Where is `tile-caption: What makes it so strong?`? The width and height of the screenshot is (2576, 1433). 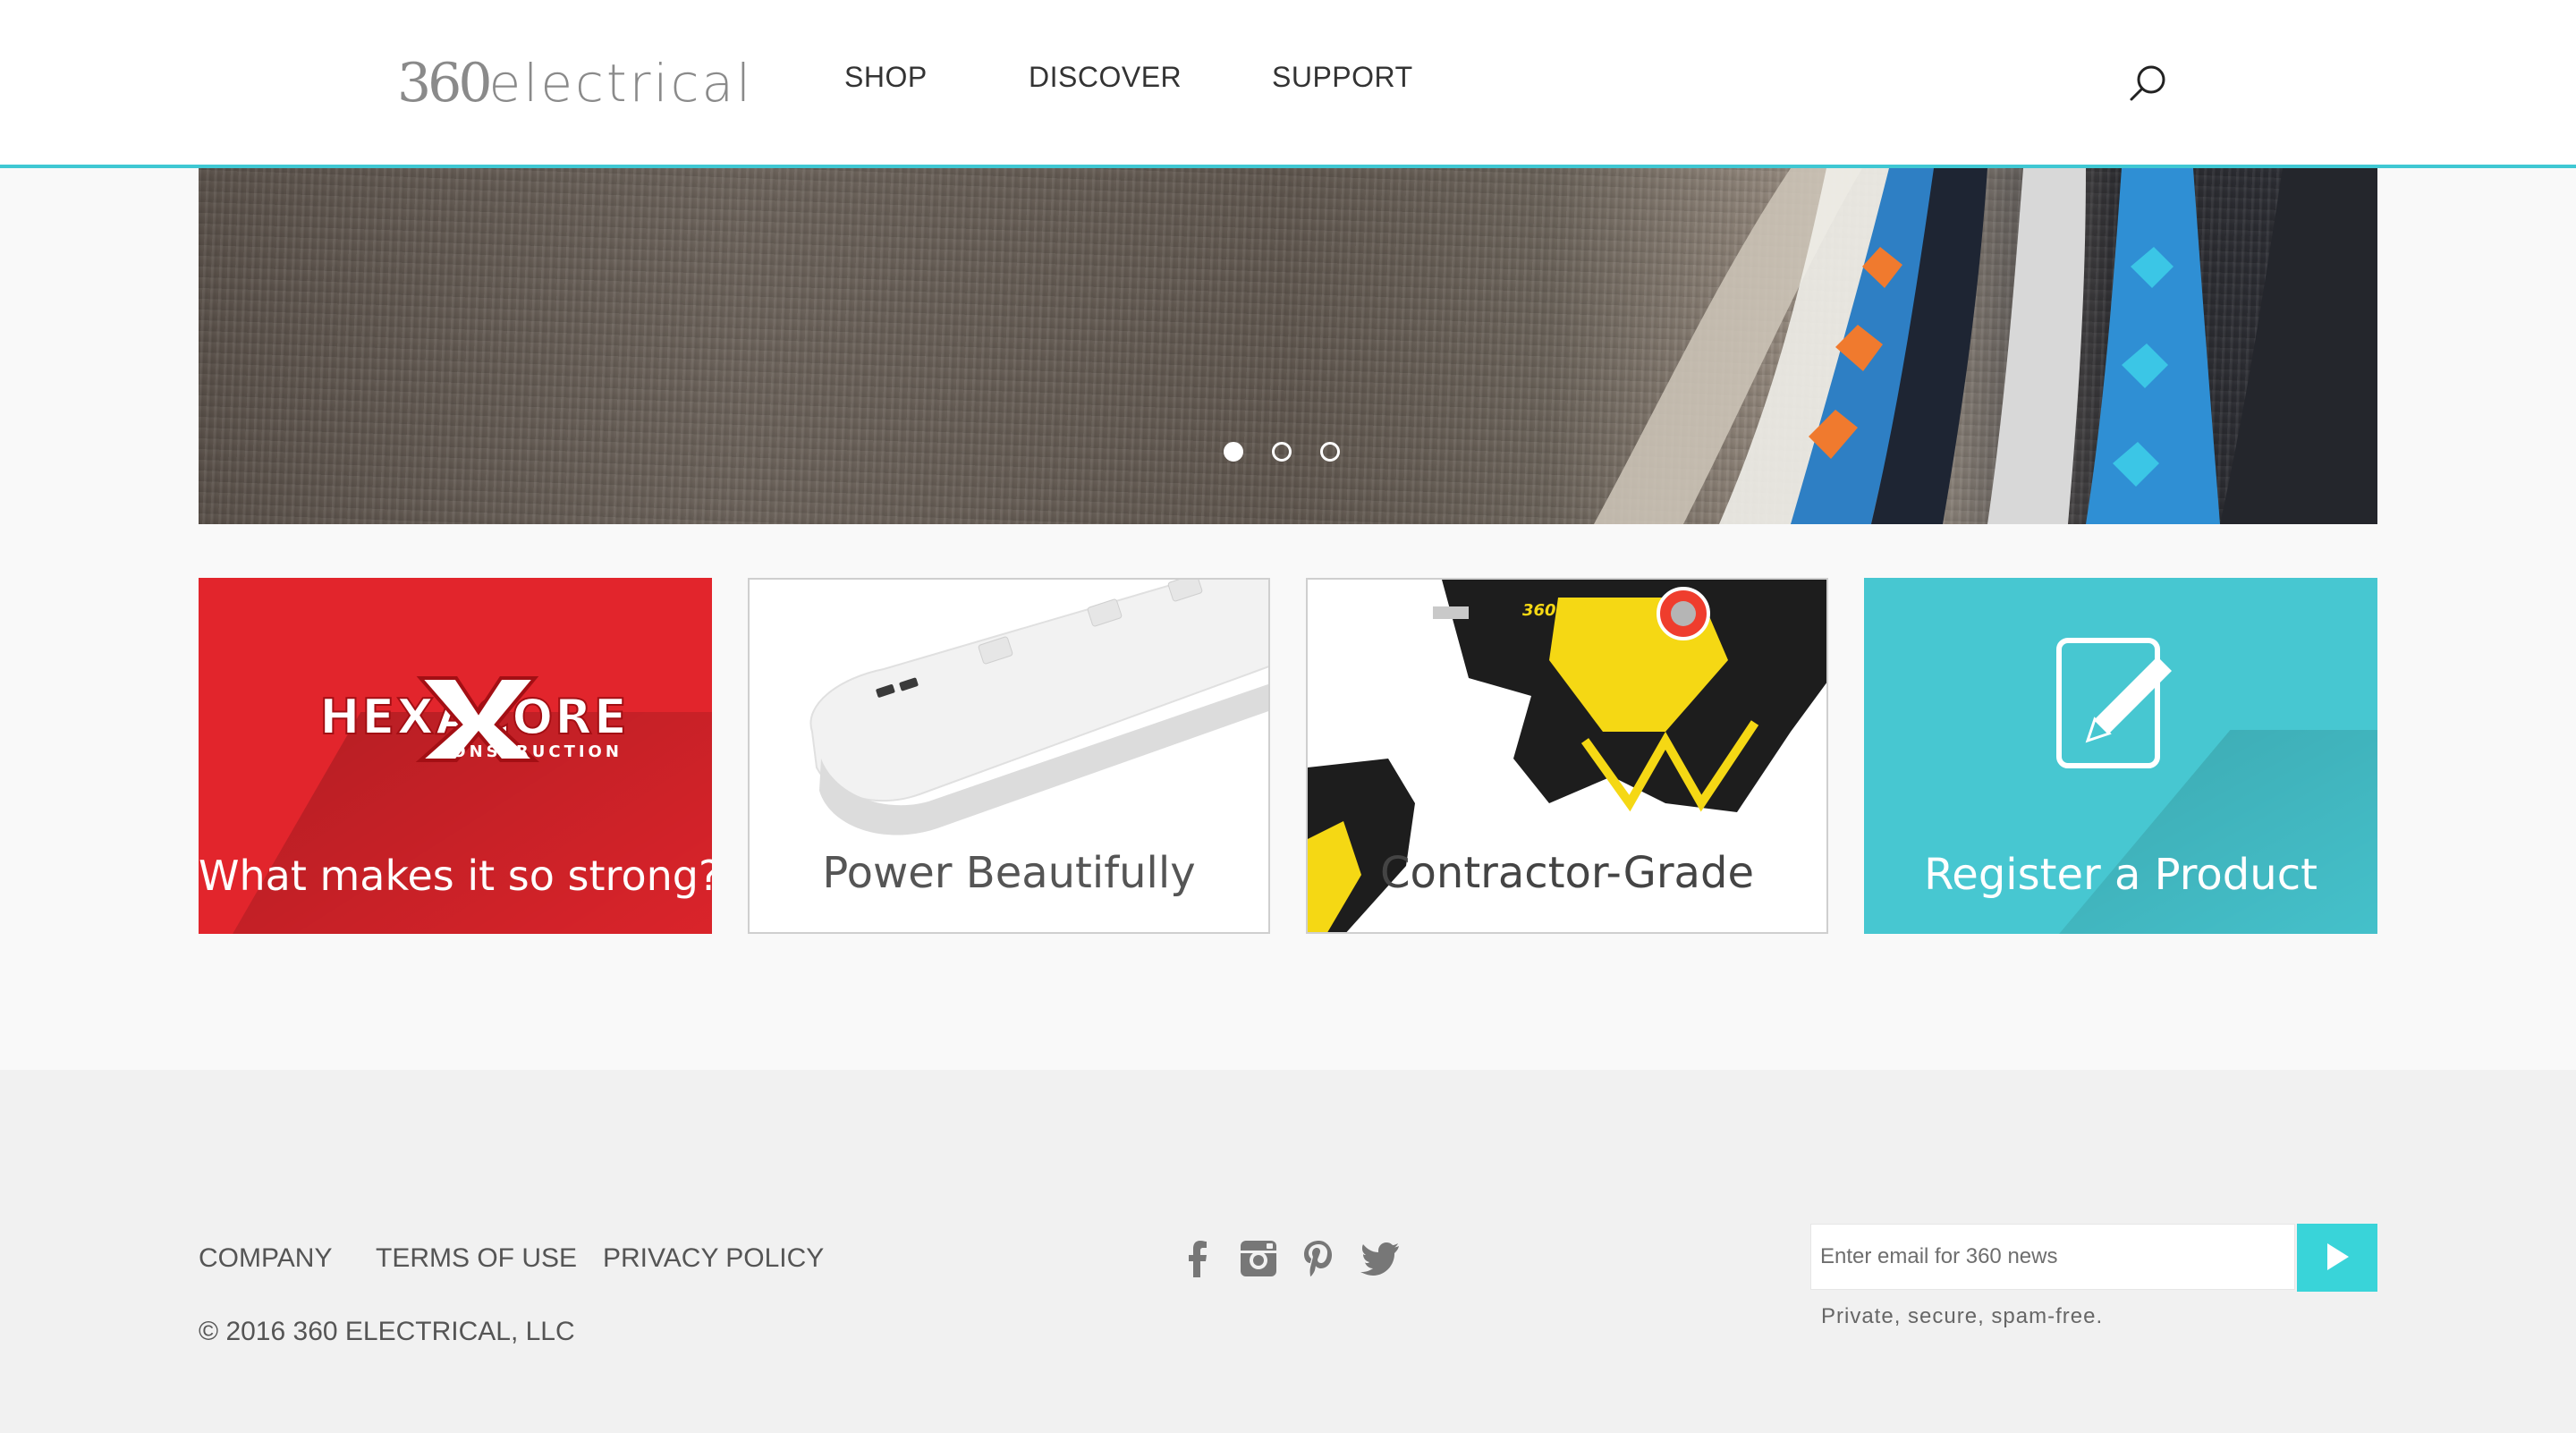 tile-caption: What makes it so strong? is located at coordinates (455, 876).